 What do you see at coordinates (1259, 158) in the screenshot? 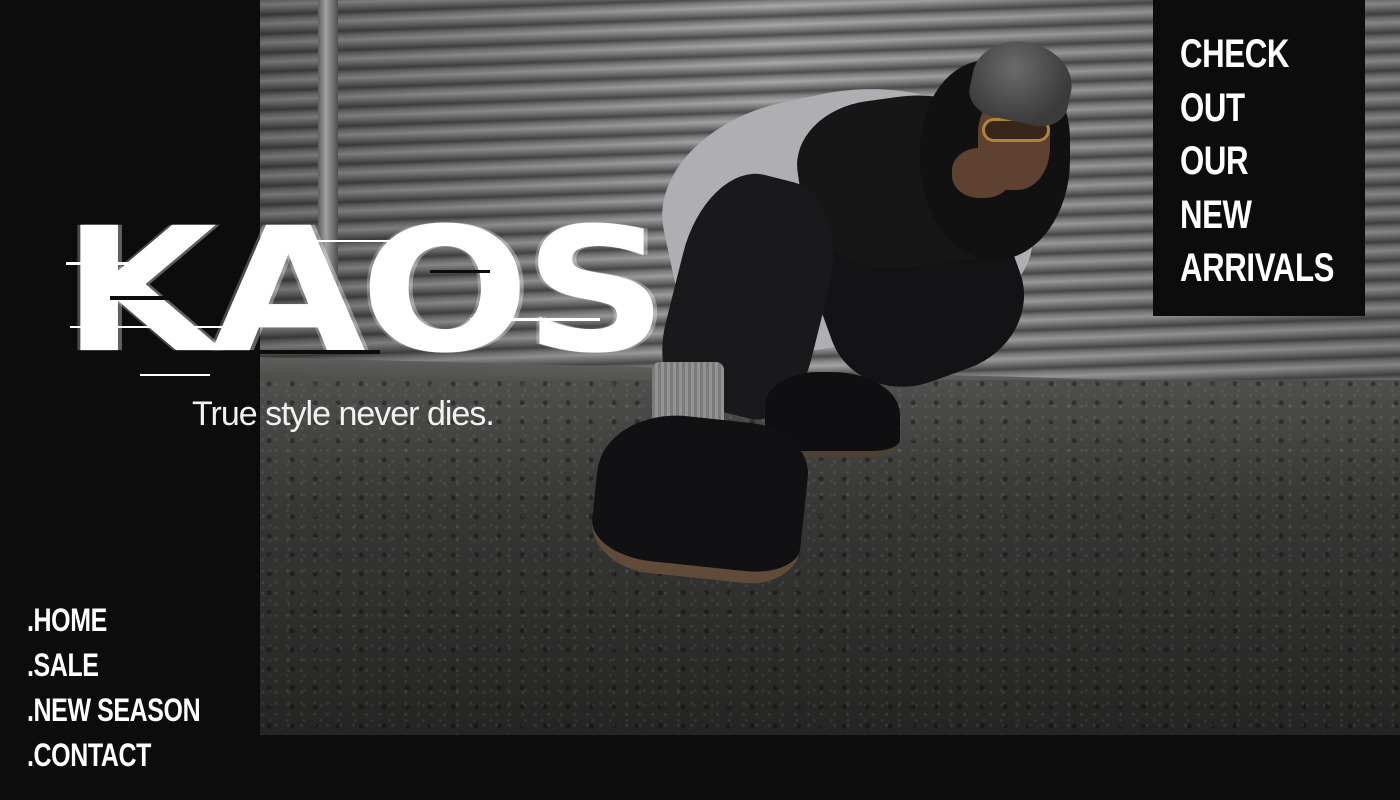
I see `new-arrivals-cta: CHECK OUT OUR NEW ARRIVALS` at bounding box center [1259, 158].